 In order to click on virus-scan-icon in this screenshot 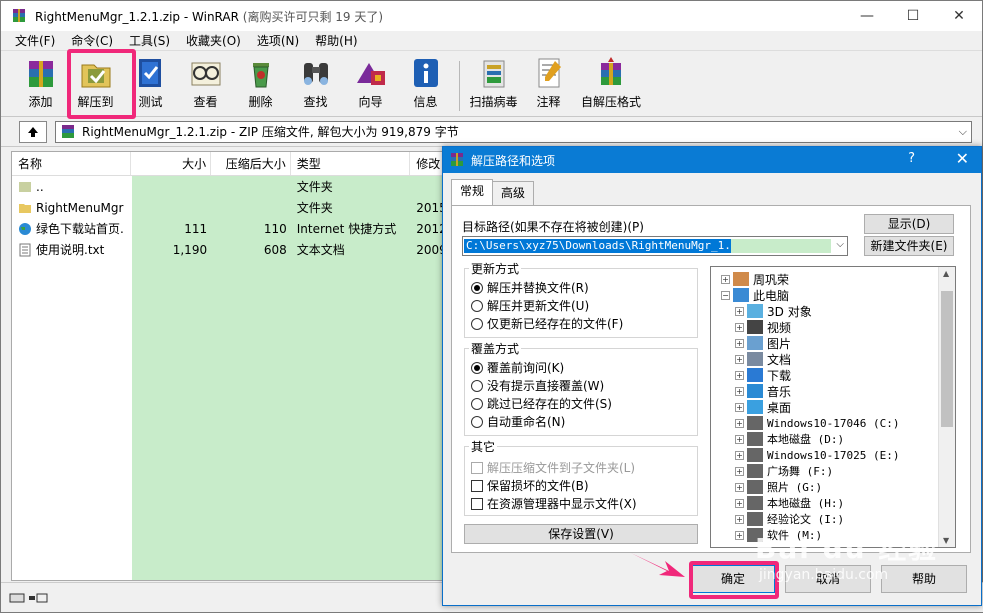, I will do `click(493, 74)`.